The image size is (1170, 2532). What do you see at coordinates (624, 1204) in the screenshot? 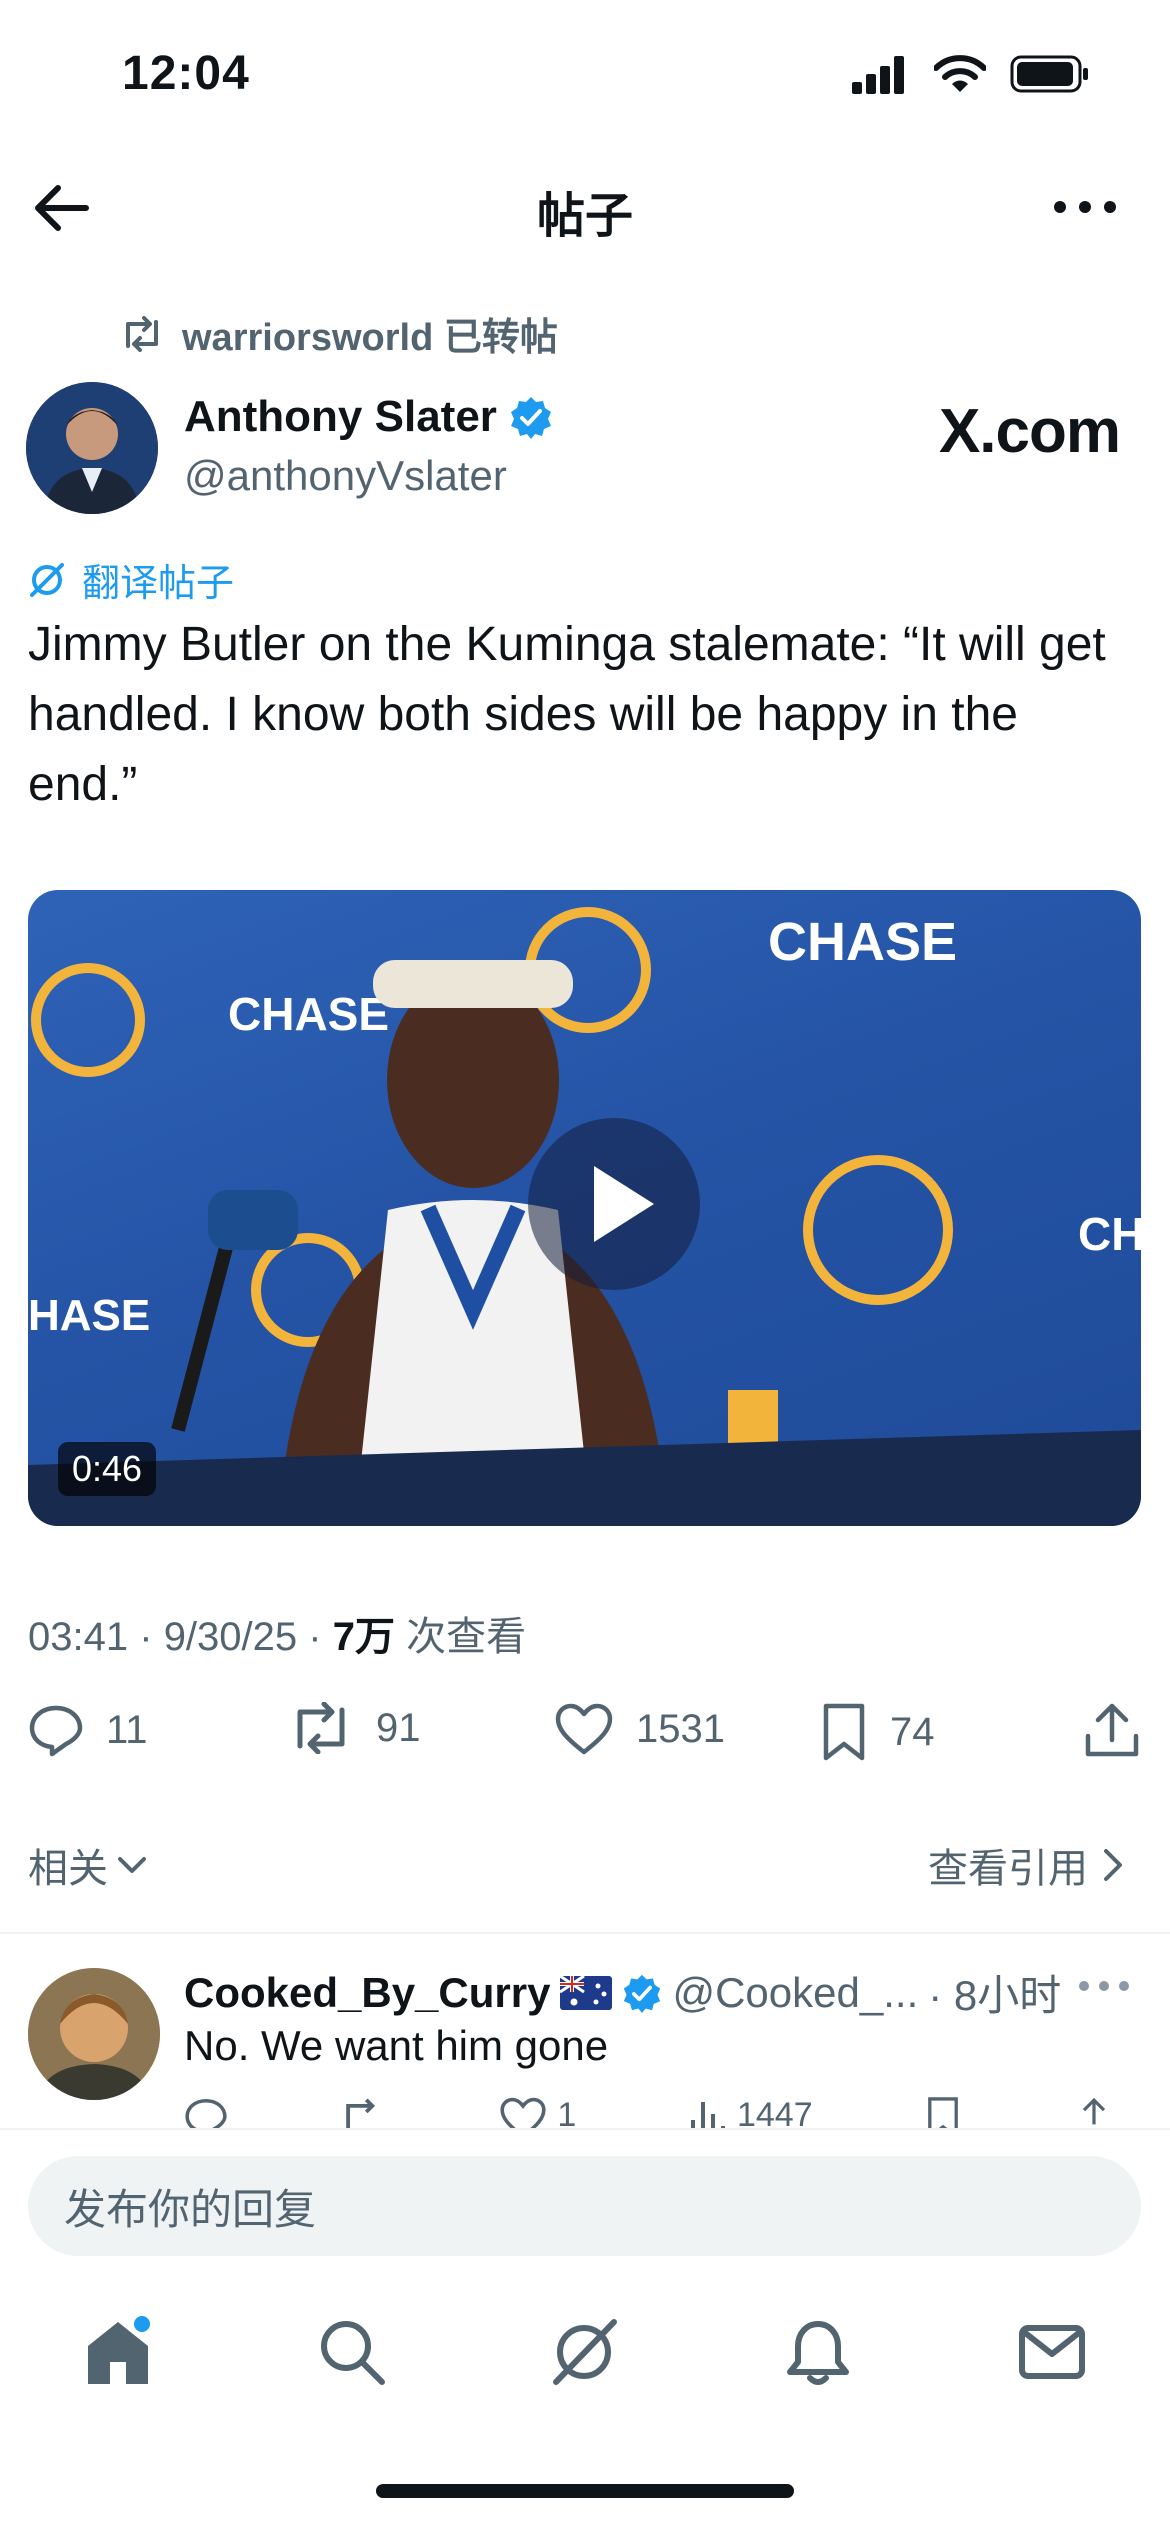
I see `play-icon` at bounding box center [624, 1204].